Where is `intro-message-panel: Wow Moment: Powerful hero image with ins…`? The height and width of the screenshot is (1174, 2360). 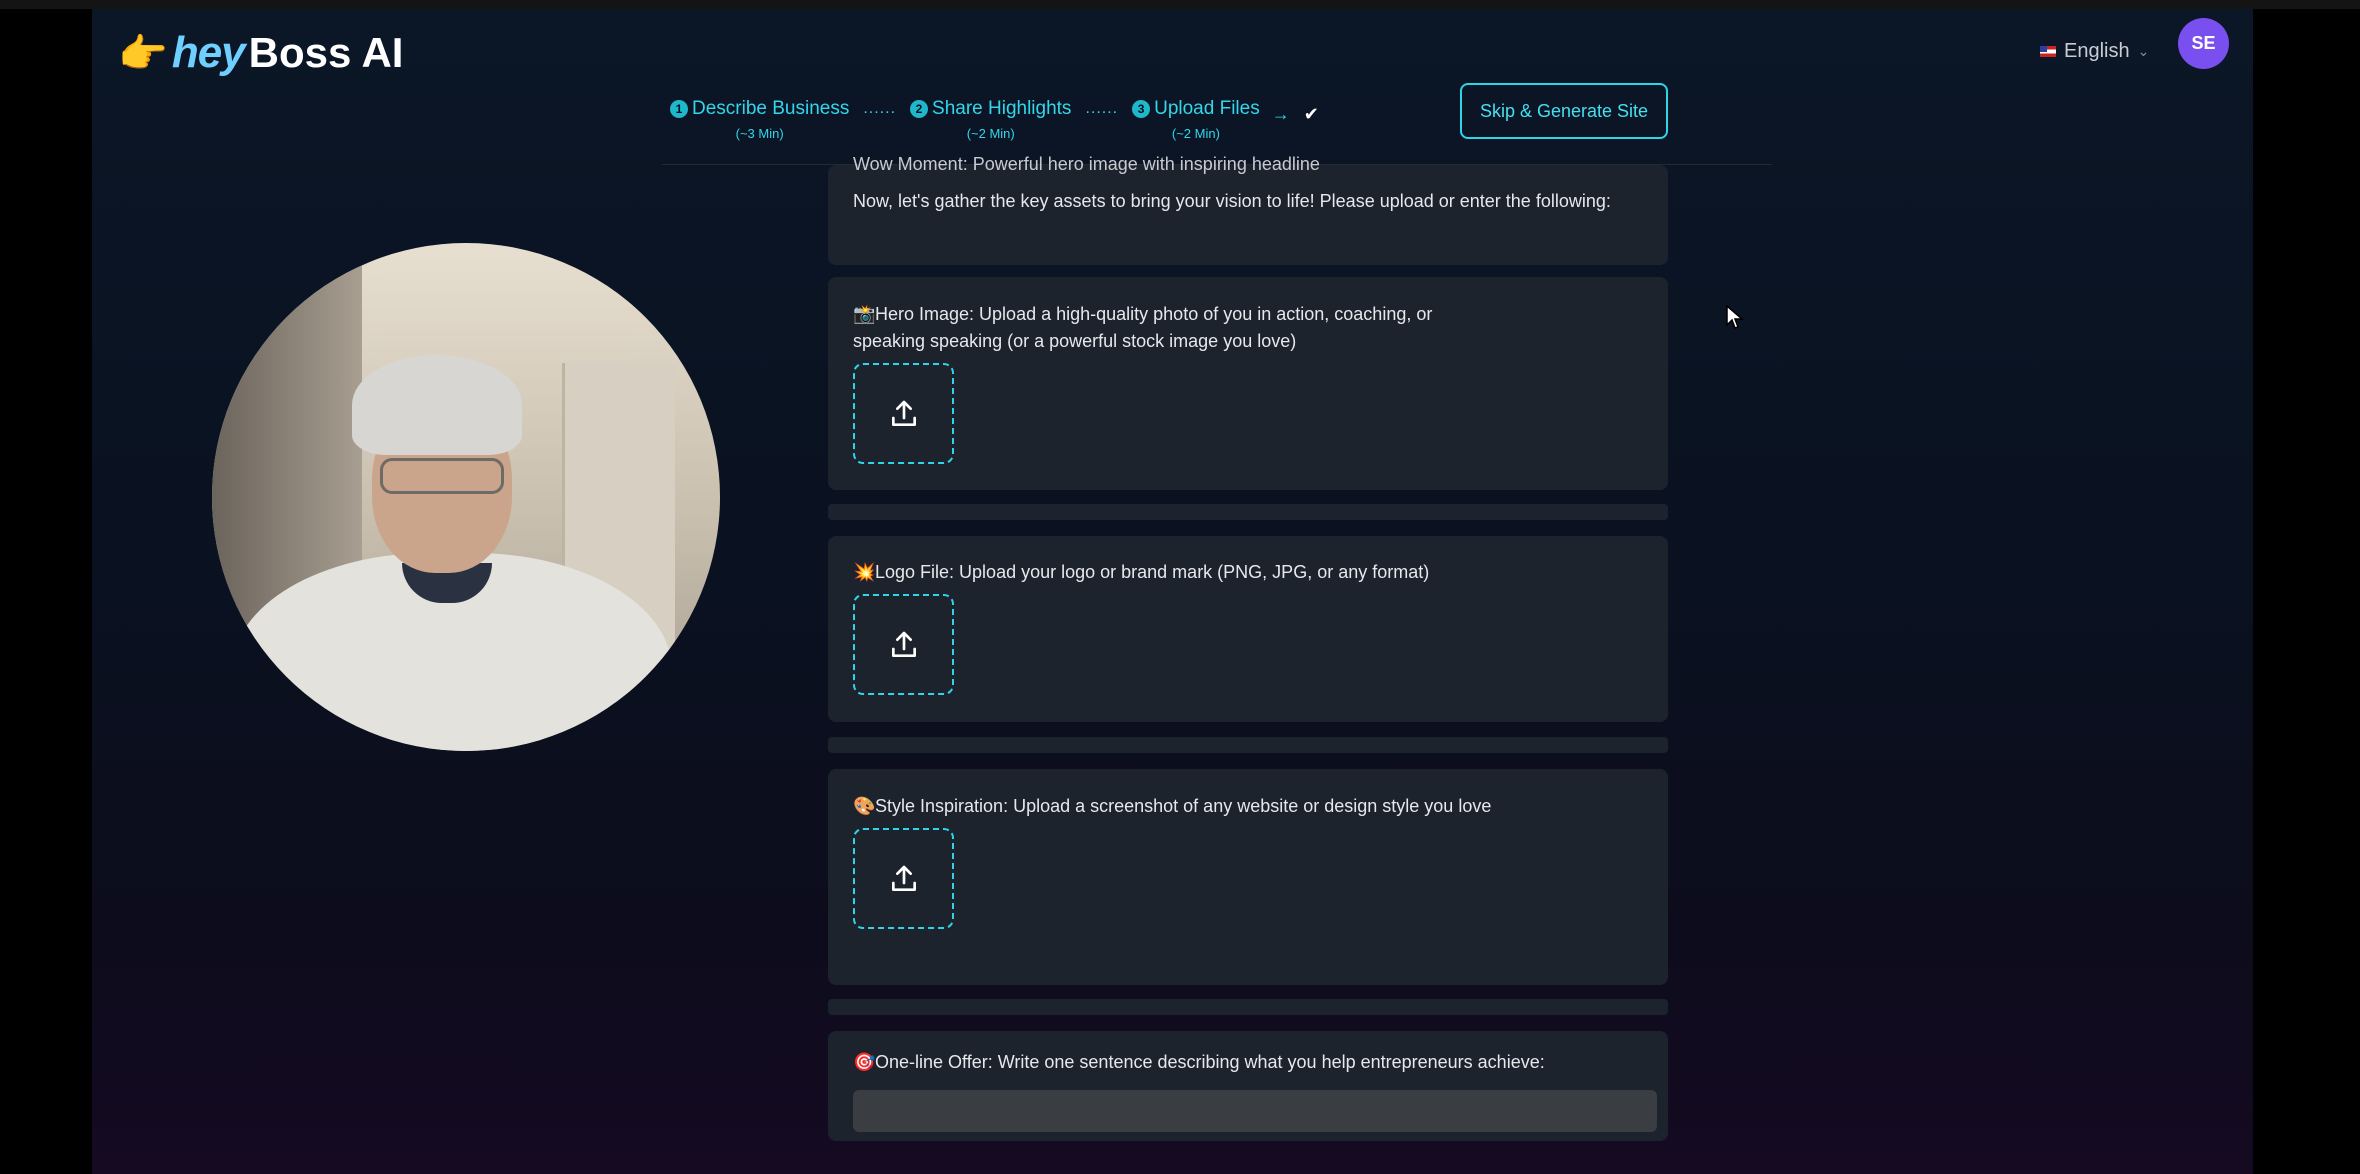 intro-message-panel: Wow Moment: Powerful hero image with ins… is located at coordinates (1248, 209).